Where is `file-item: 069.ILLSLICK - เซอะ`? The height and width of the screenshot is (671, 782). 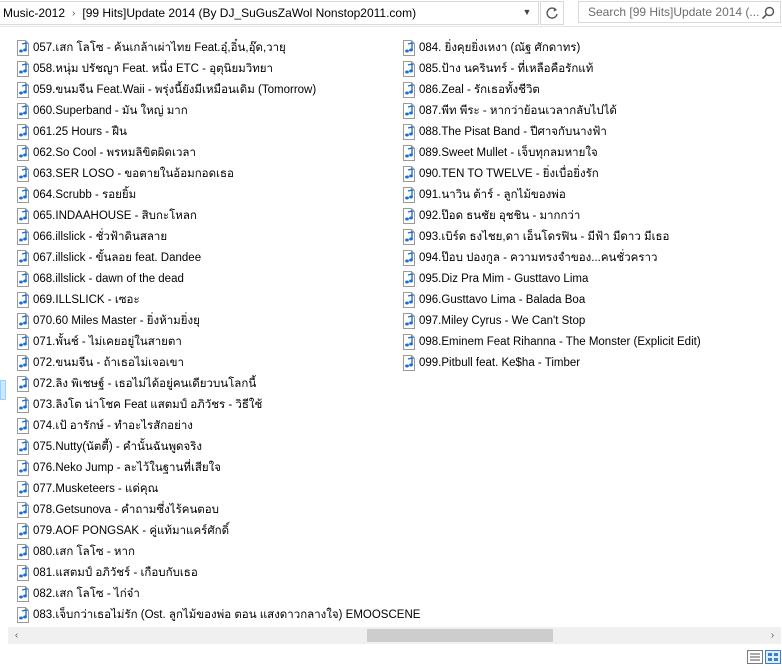
file-item: 069.ILLSLICK - เซอะ is located at coordinates (219, 299).